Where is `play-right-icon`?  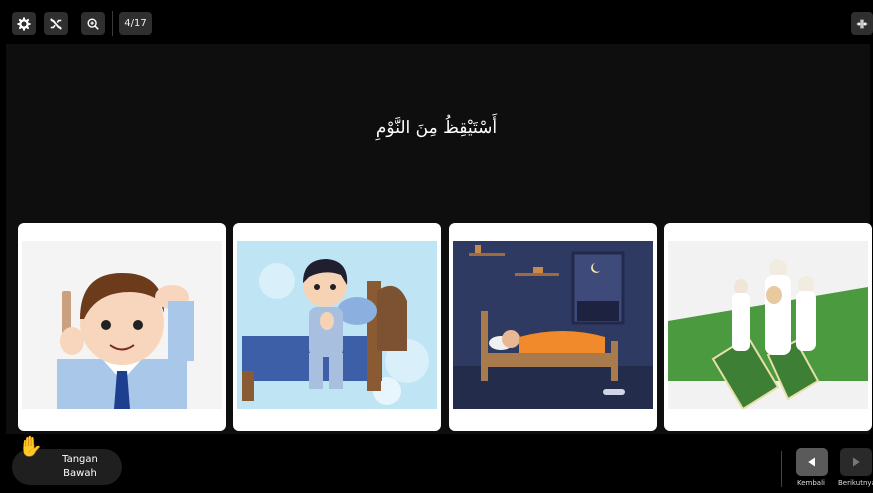 play-right-icon is located at coordinates (856, 462).